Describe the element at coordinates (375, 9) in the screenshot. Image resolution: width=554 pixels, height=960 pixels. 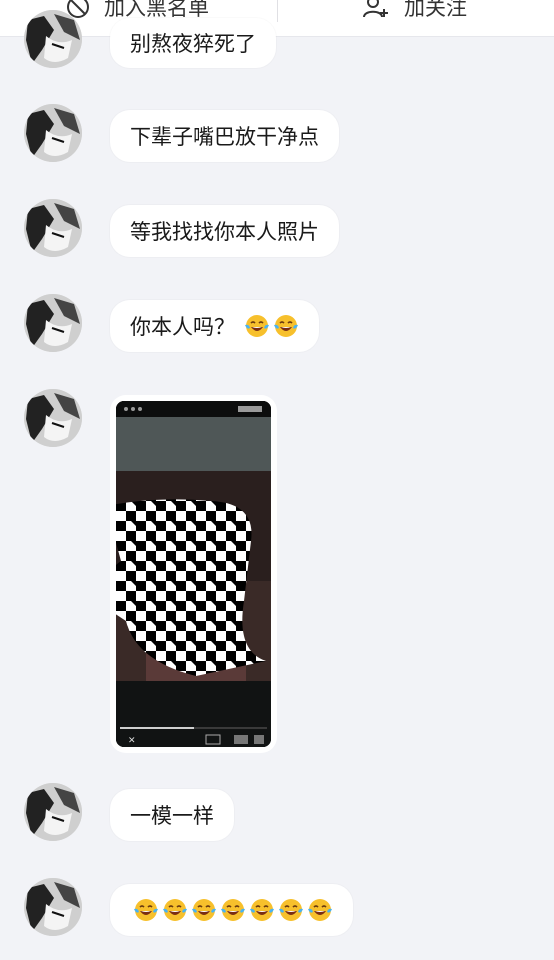
I see `add-user-icon` at that location.